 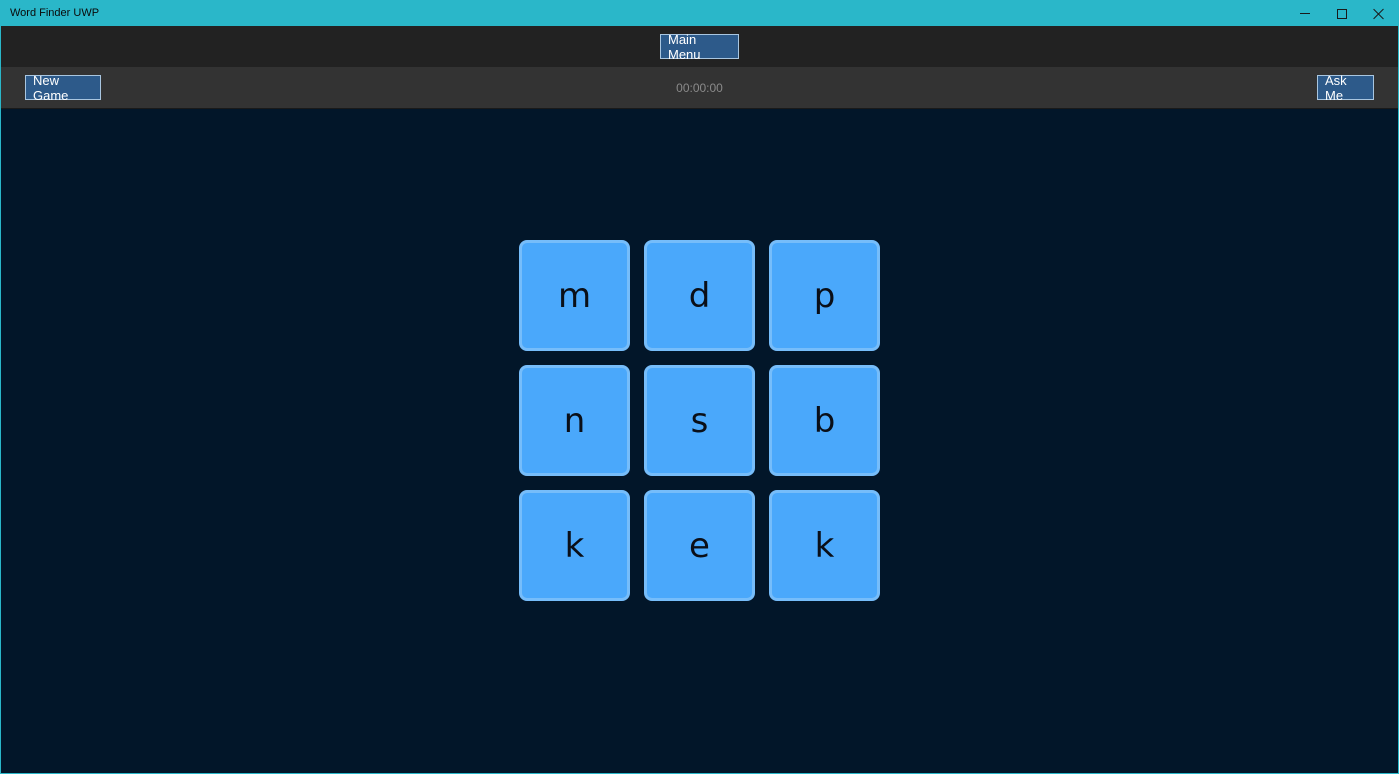 What do you see at coordinates (574, 295) in the screenshot?
I see `letter-tile: m` at bounding box center [574, 295].